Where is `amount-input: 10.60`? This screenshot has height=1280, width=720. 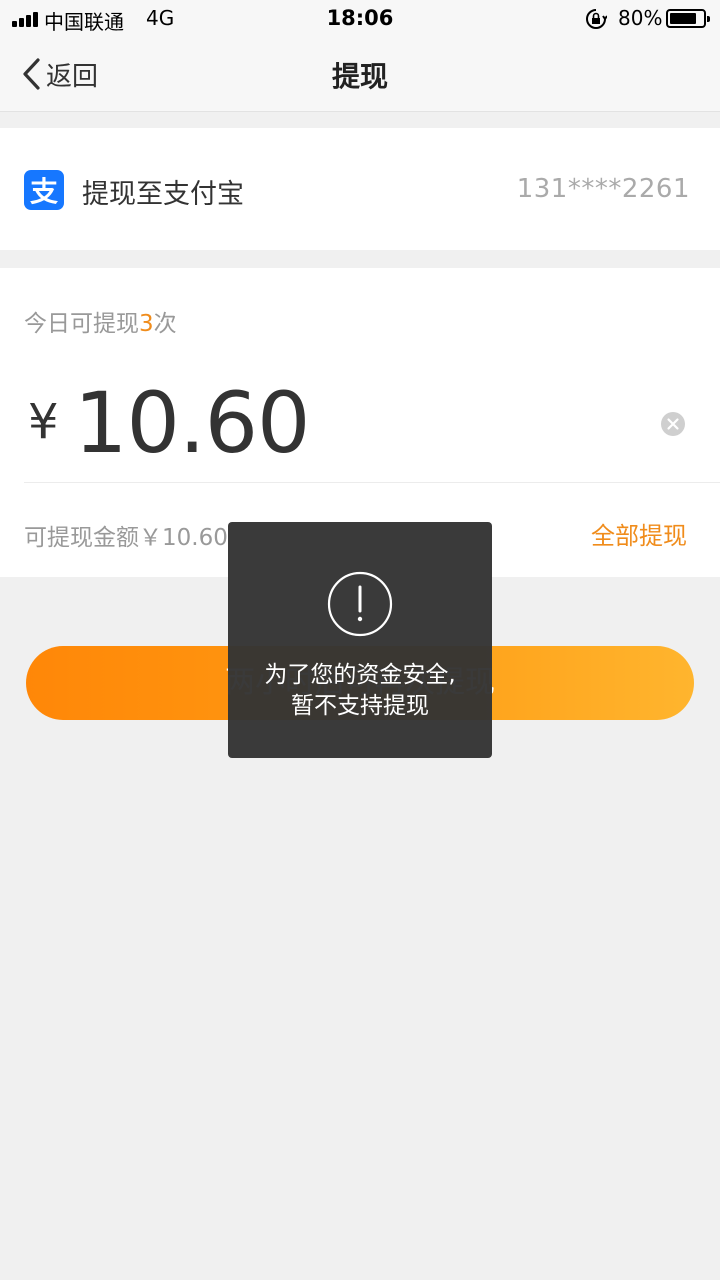
amount-input: 10.60 is located at coordinates (192, 423).